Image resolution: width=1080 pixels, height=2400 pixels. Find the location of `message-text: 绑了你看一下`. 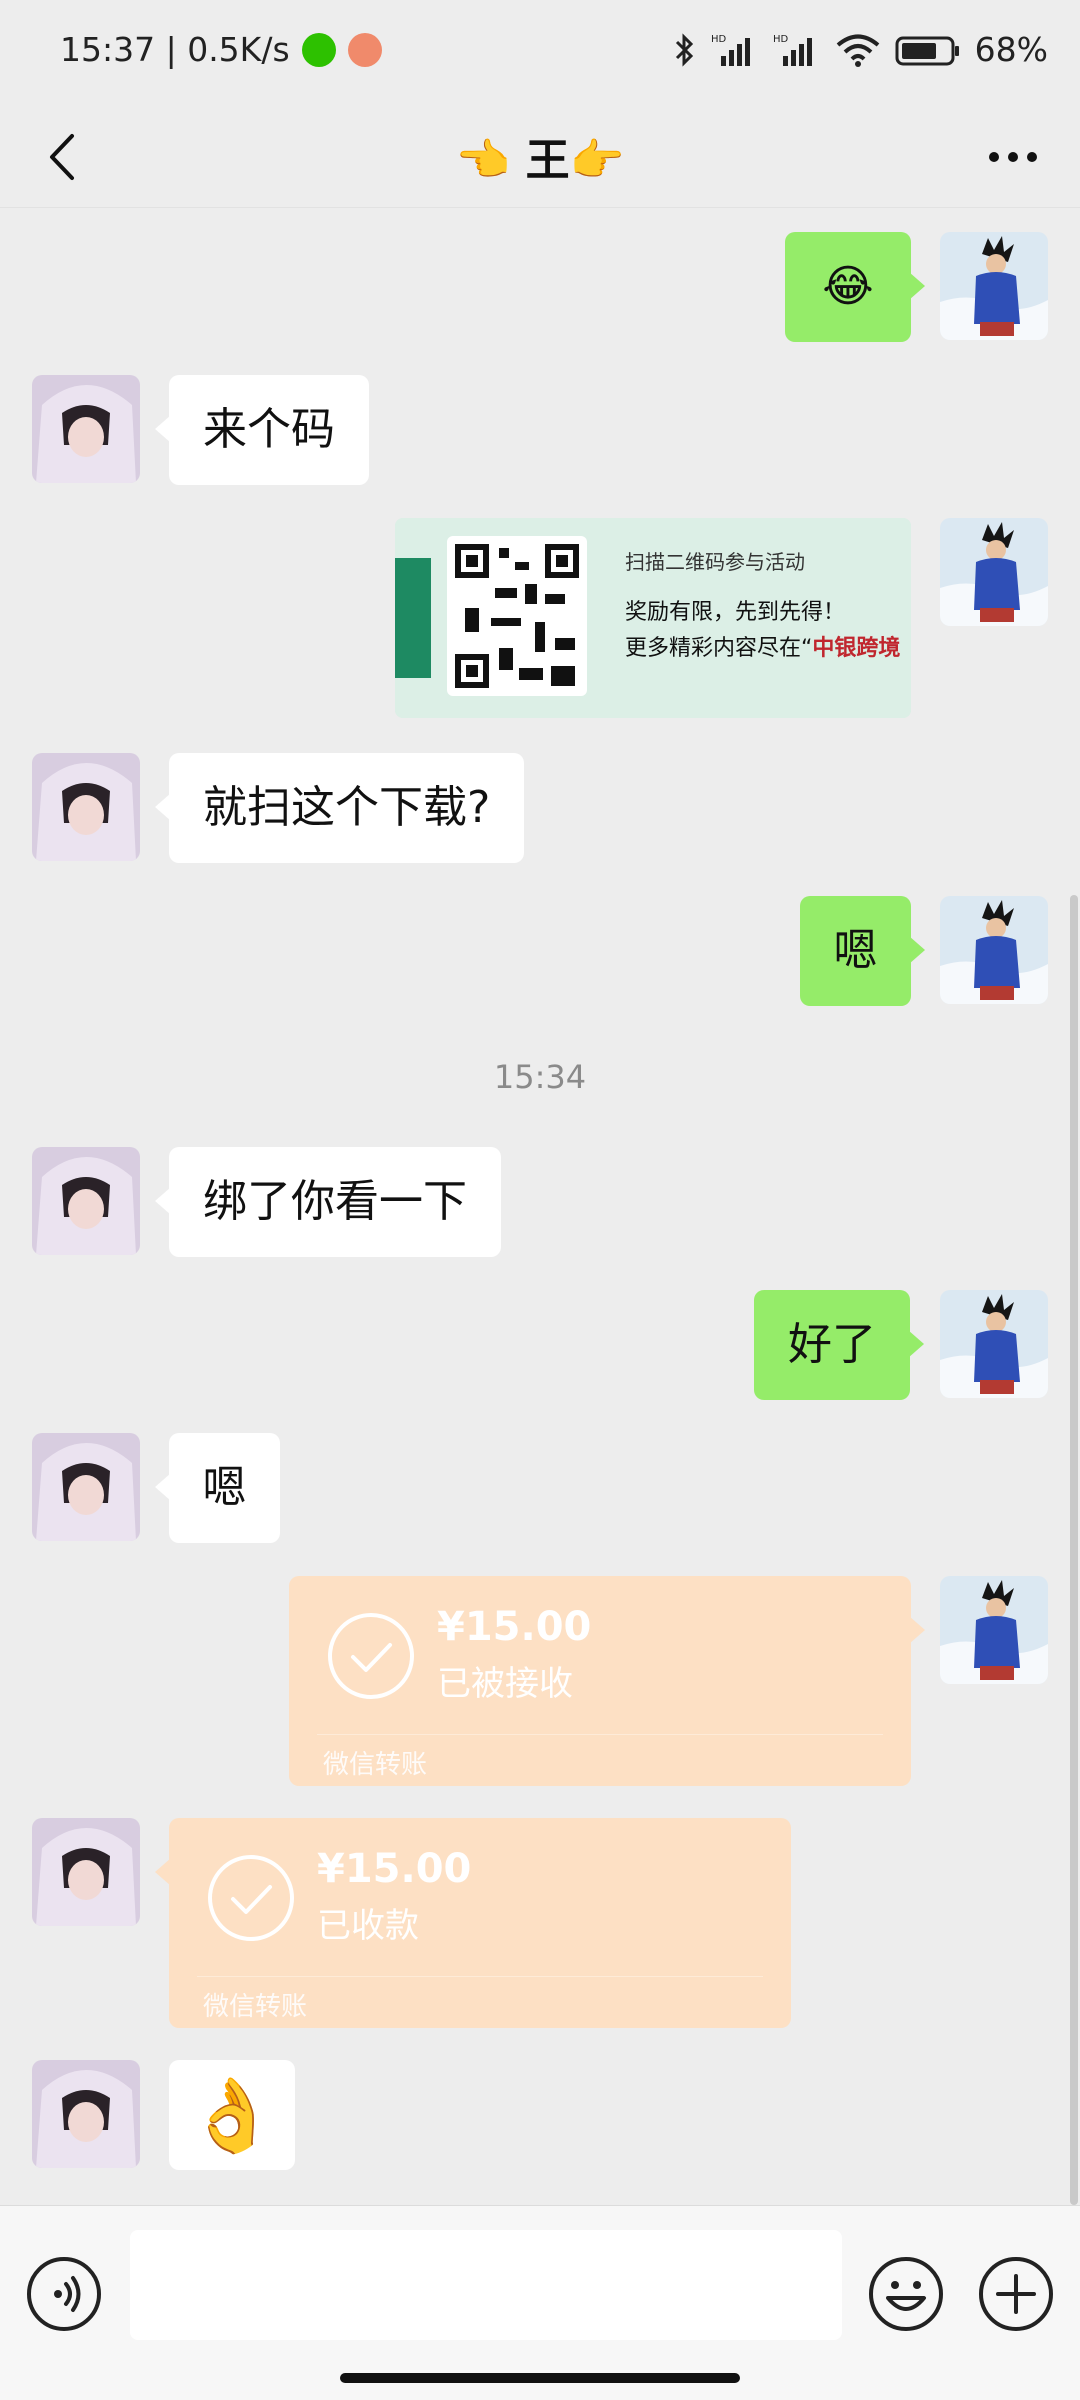

message-text: 绑了你看一下 is located at coordinates (335, 1201).